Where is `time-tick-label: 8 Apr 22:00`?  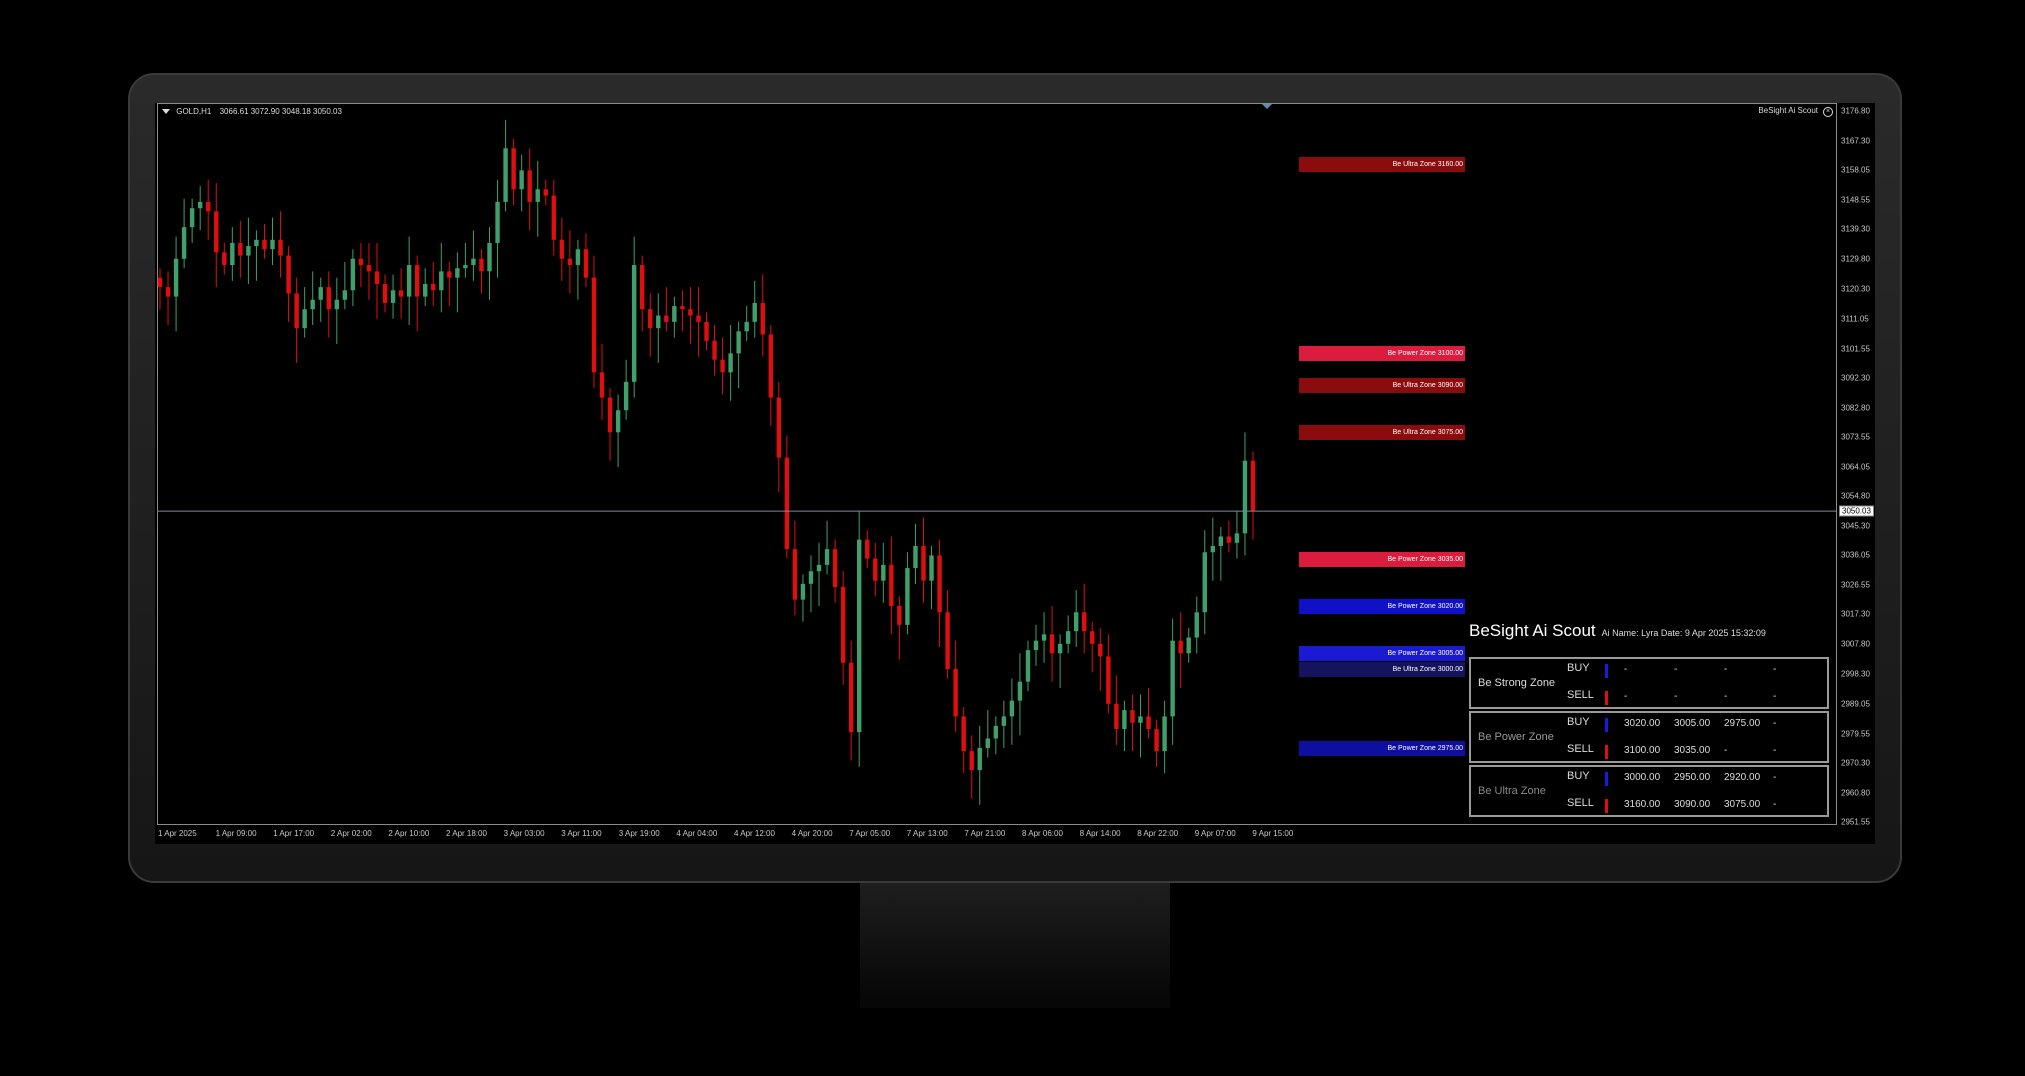
time-tick-label: 8 Apr 22:00 is located at coordinates (1158, 833).